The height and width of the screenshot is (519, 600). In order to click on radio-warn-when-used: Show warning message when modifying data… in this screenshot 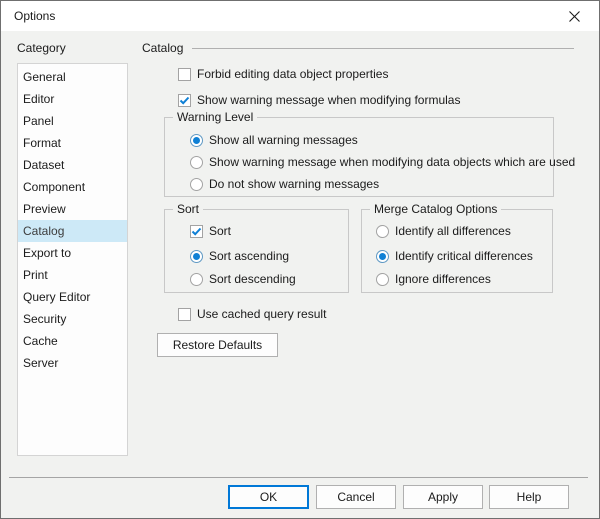, I will do `click(382, 162)`.